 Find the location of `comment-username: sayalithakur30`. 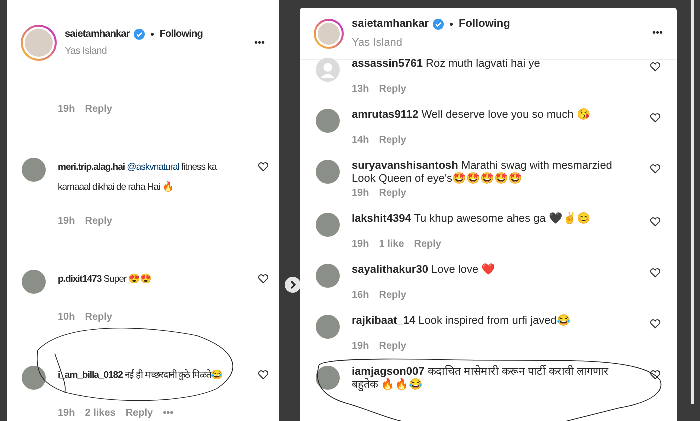

comment-username: sayalithakur30 is located at coordinates (390, 270).